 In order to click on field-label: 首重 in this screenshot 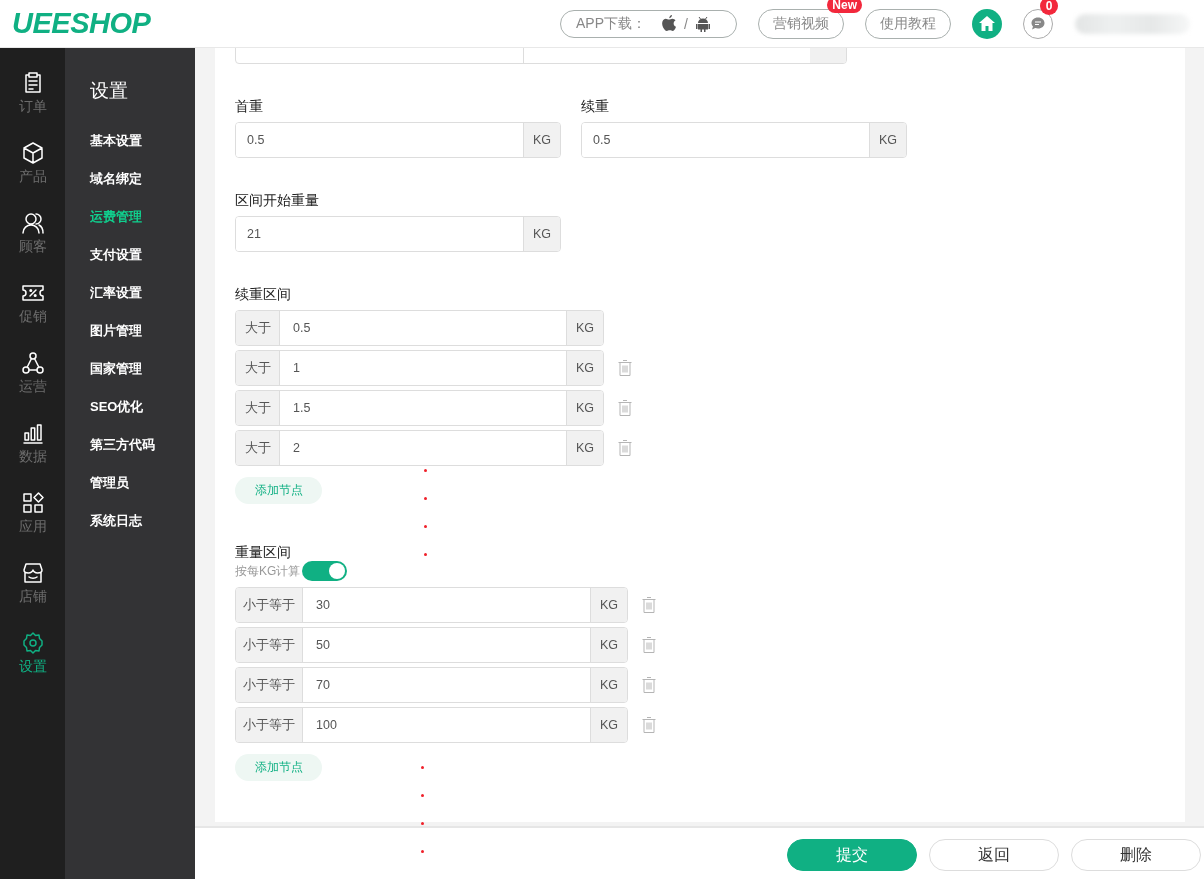, I will do `click(249, 106)`.